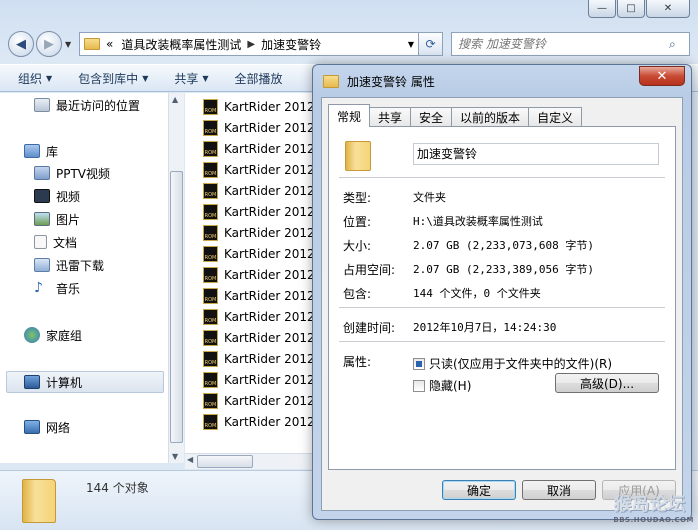  Describe the element at coordinates (21, 44) in the screenshot. I see `back-button: ◀` at that location.